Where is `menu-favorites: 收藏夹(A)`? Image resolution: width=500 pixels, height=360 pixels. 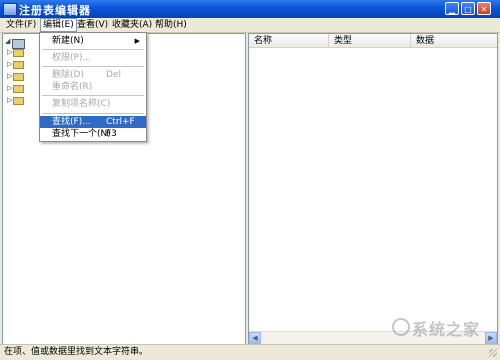
menu-favorites: 收藏夹(A) is located at coordinates (132, 25).